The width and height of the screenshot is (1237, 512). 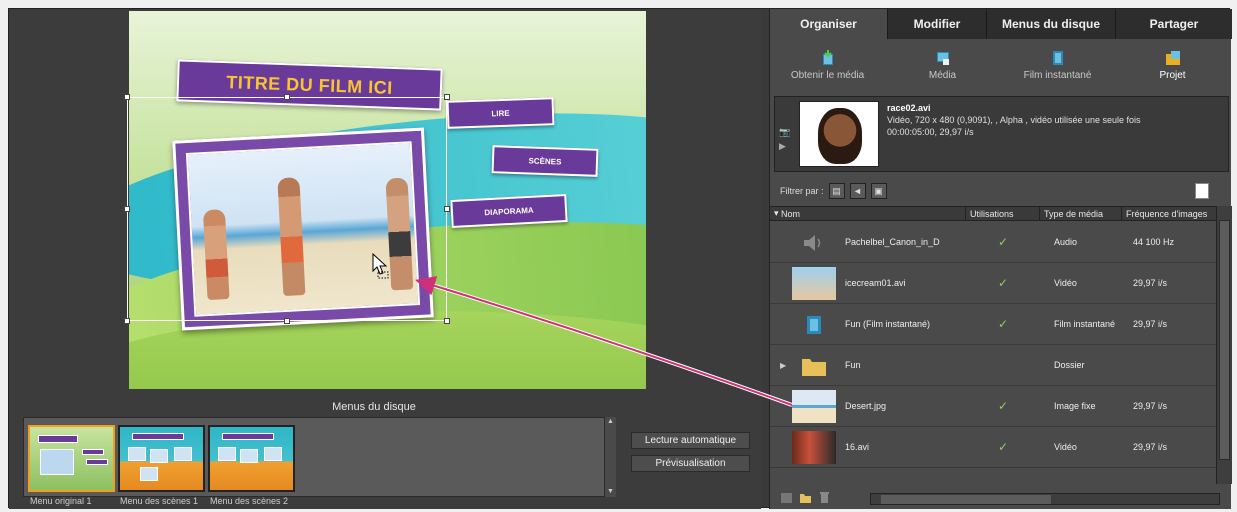 I want to click on row-name: icecream01.avi, so click(x=875, y=283).